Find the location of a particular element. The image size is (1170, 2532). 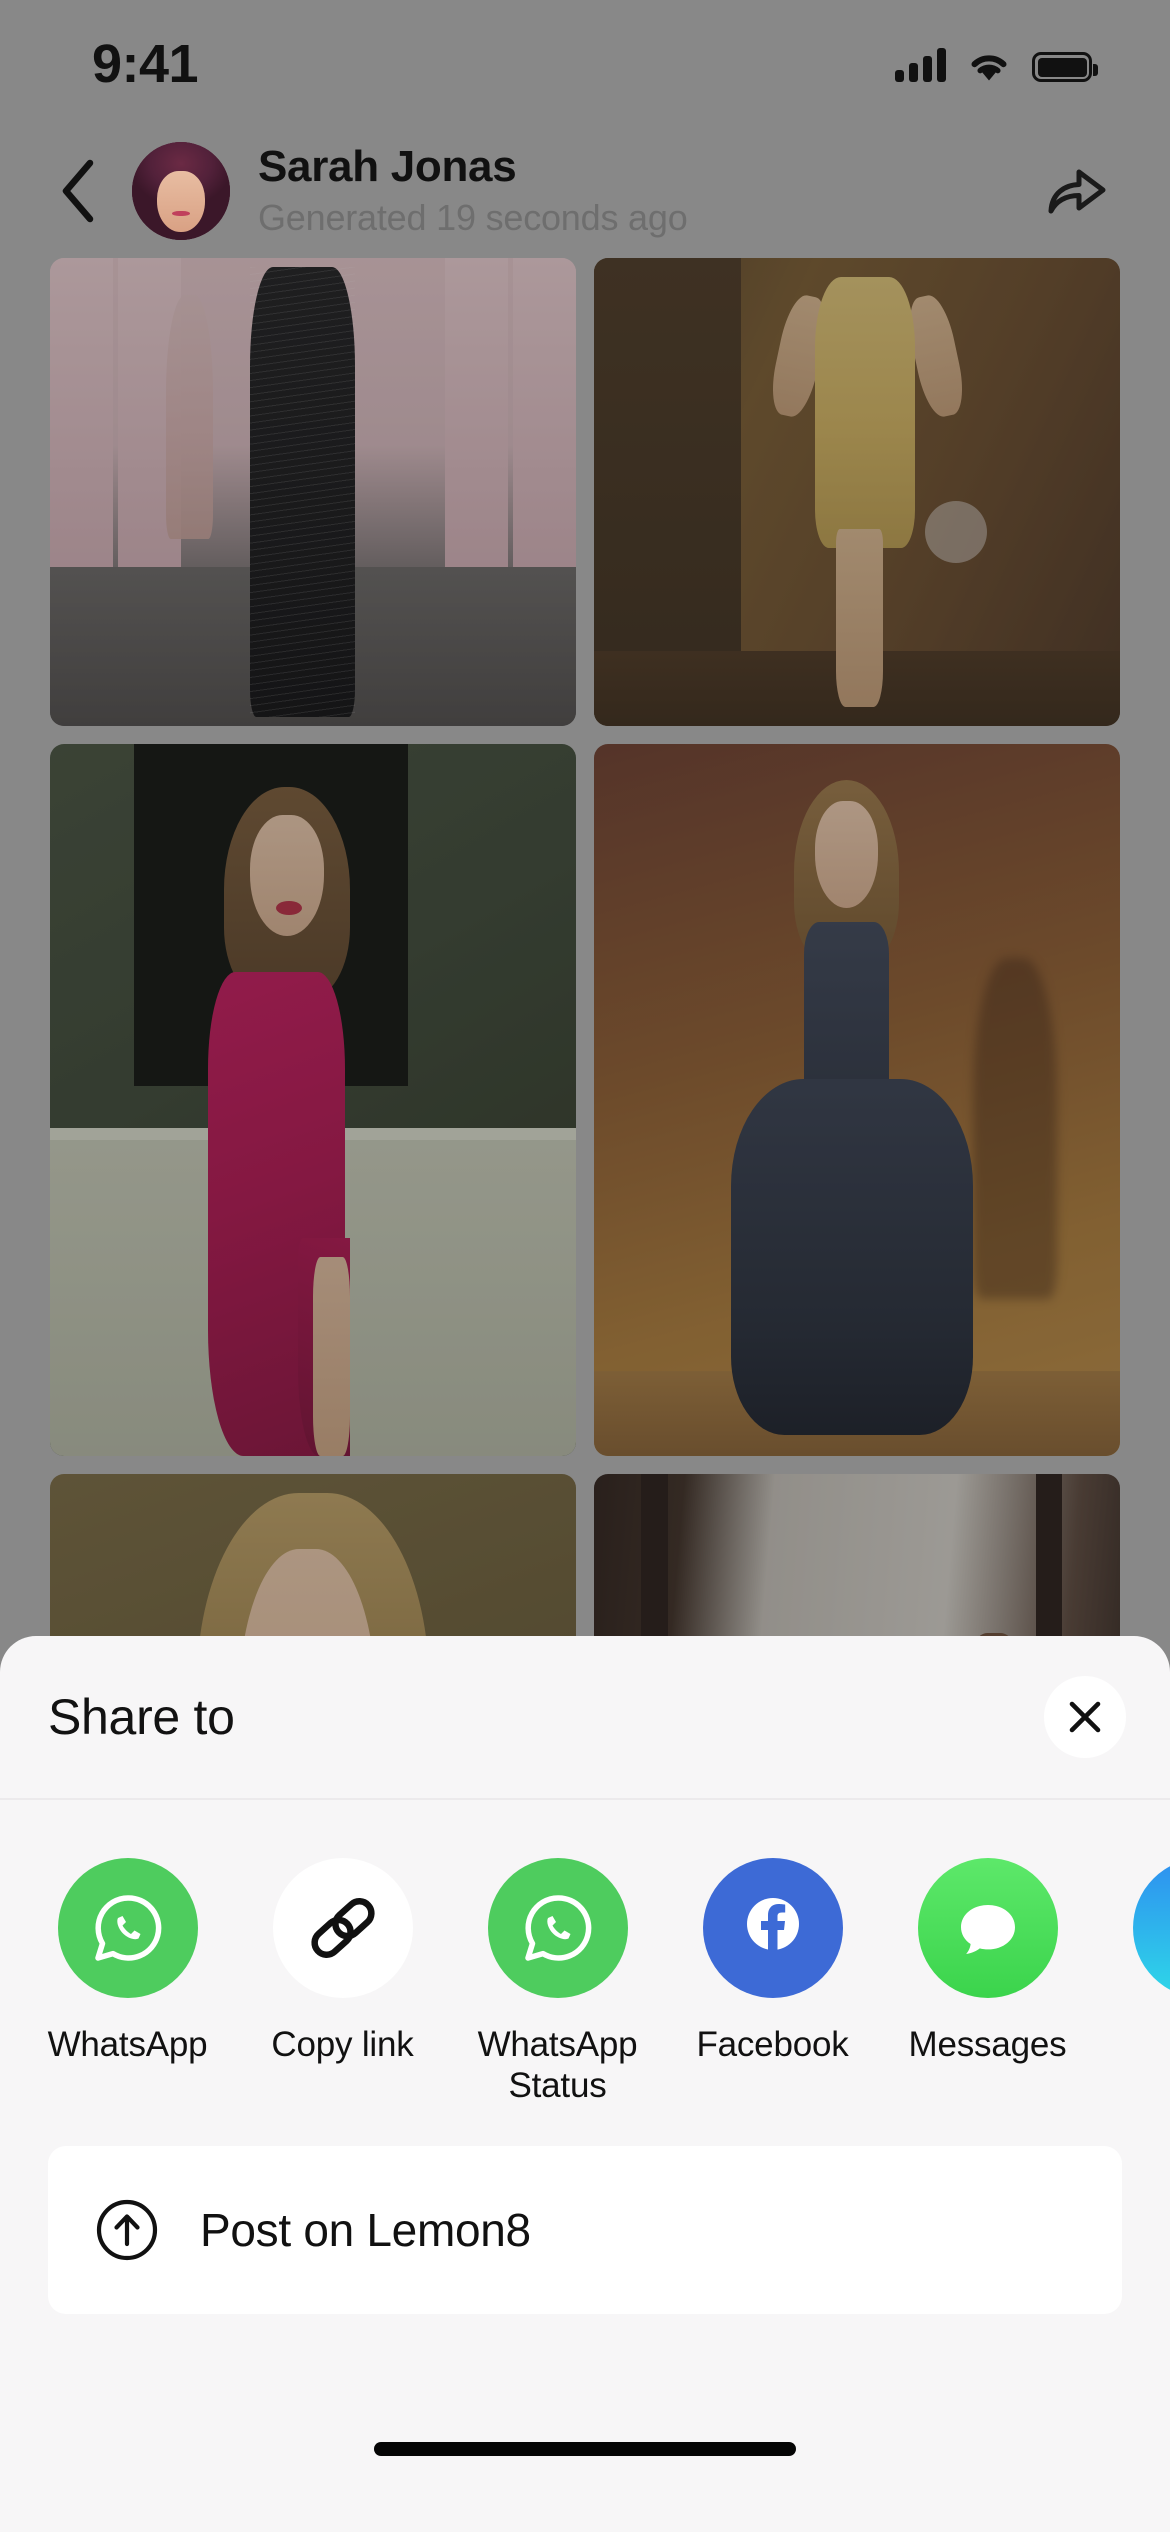

battery-full-icon is located at coordinates (1065, 67).